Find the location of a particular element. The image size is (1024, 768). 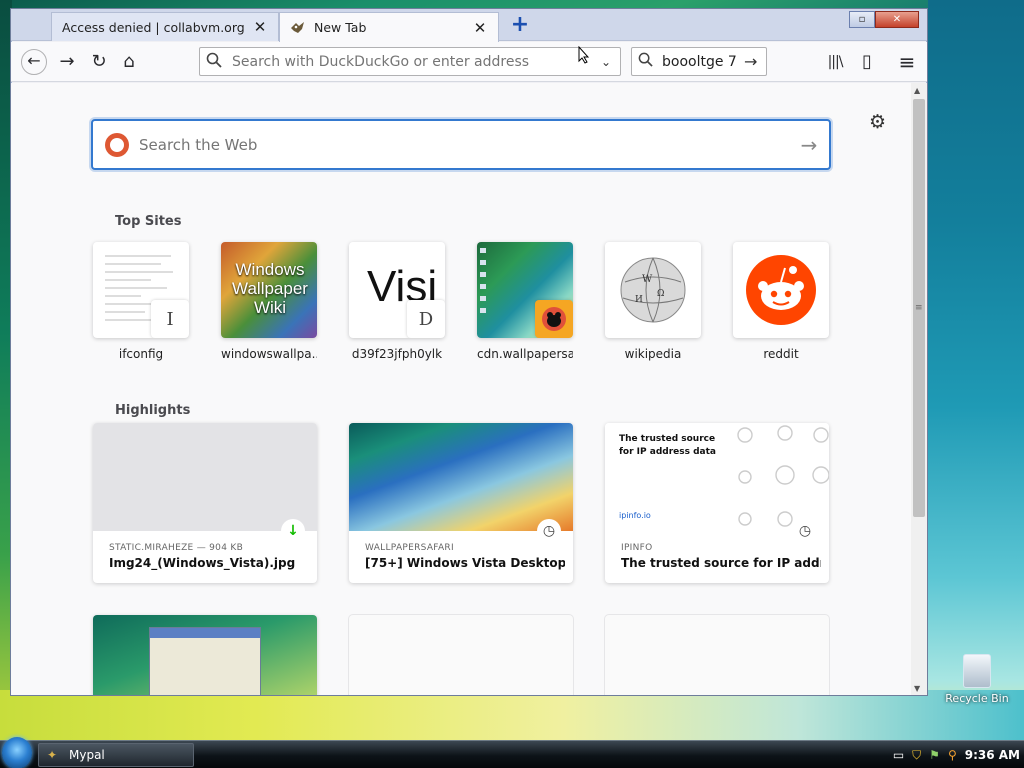

tab-new-tab: New Tab ✕ is located at coordinates (389, 27).